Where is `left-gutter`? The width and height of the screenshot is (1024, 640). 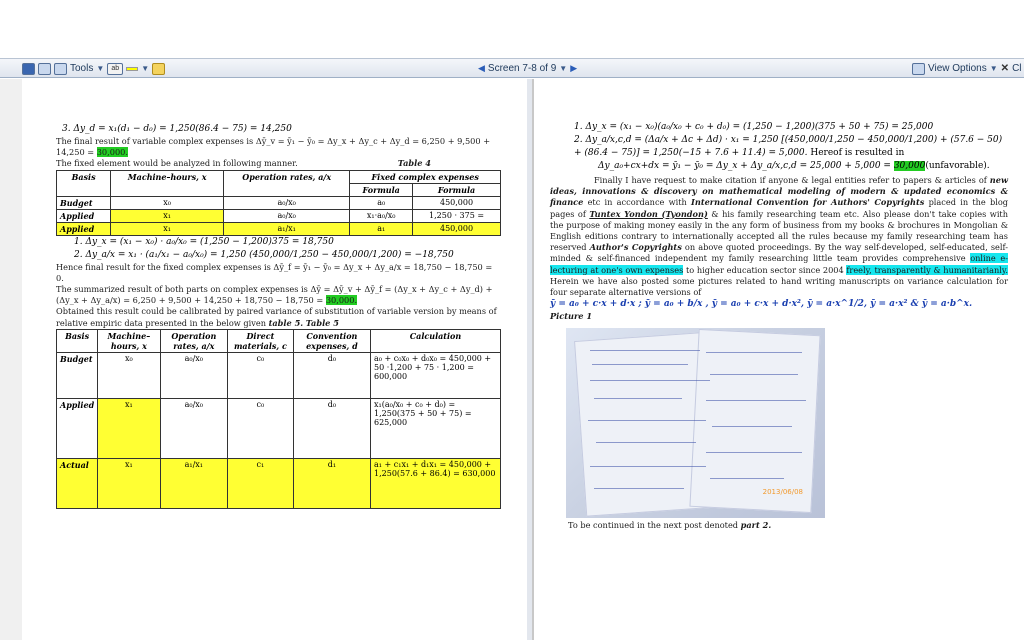 left-gutter is located at coordinates (11, 359).